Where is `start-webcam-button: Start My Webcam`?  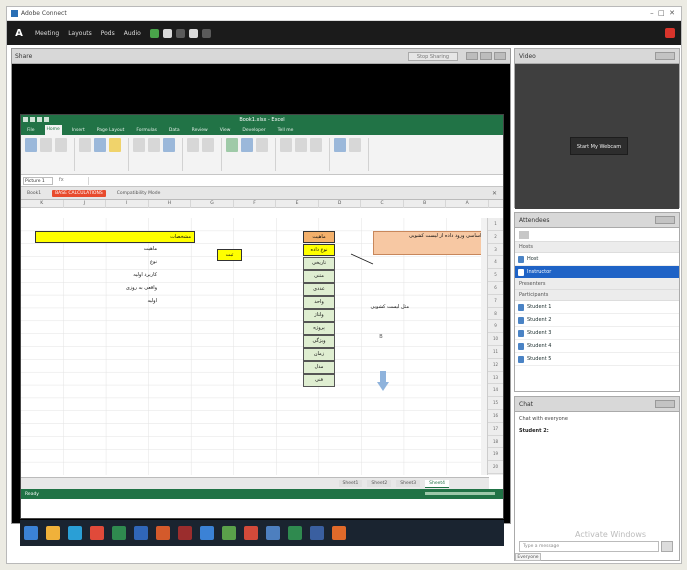 start-webcam-button: Start My Webcam is located at coordinates (599, 146).